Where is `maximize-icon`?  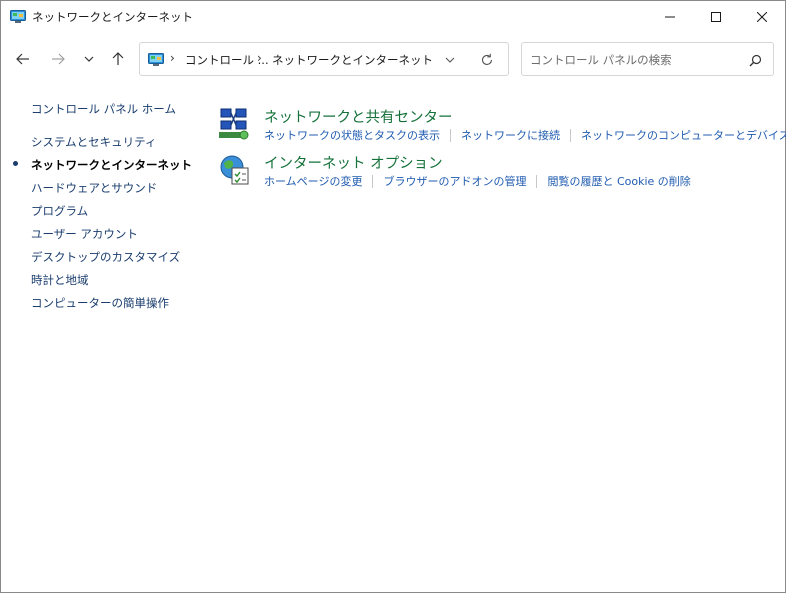 maximize-icon is located at coordinates (716, 16).